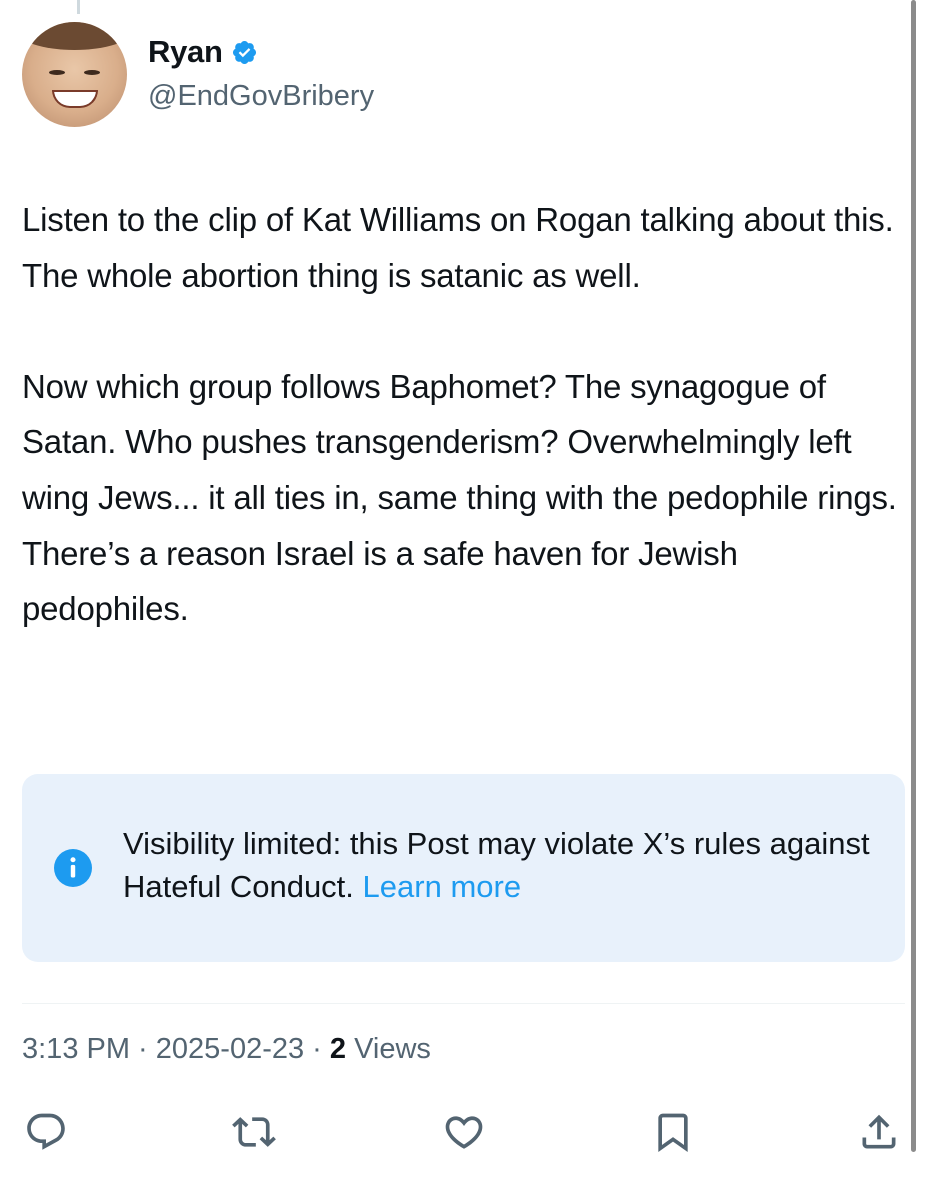  I want to click on learn-more-link: Learn more, so click(442, 886).